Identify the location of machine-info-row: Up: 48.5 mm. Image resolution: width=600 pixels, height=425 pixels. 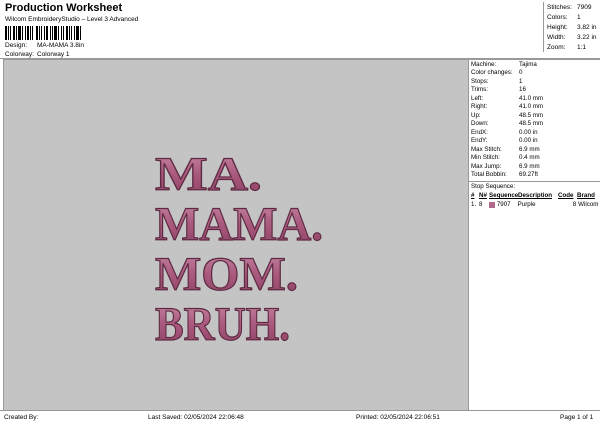
(507, 115).